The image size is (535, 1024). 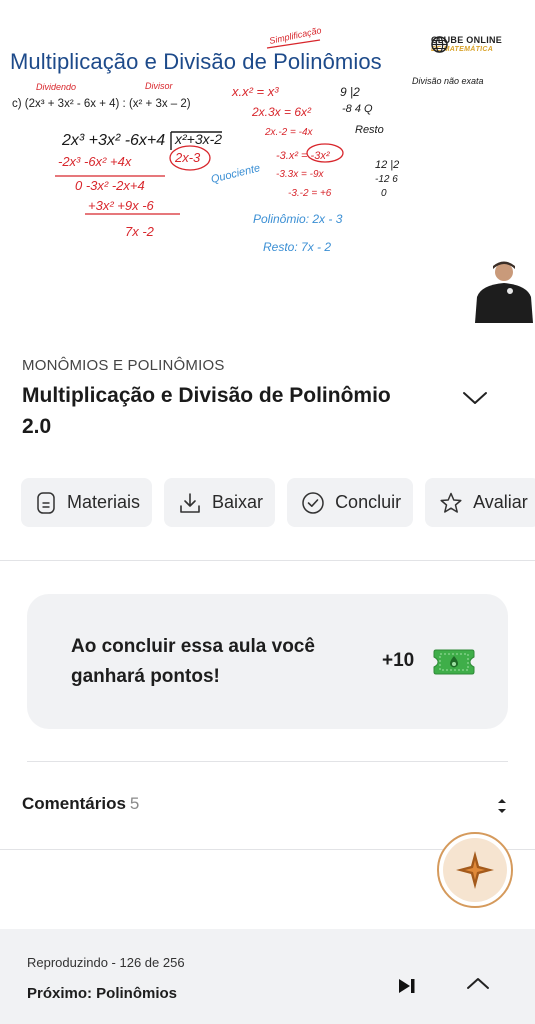 I want to click on svg-text: 2x-3, so click(x=187, y=157).